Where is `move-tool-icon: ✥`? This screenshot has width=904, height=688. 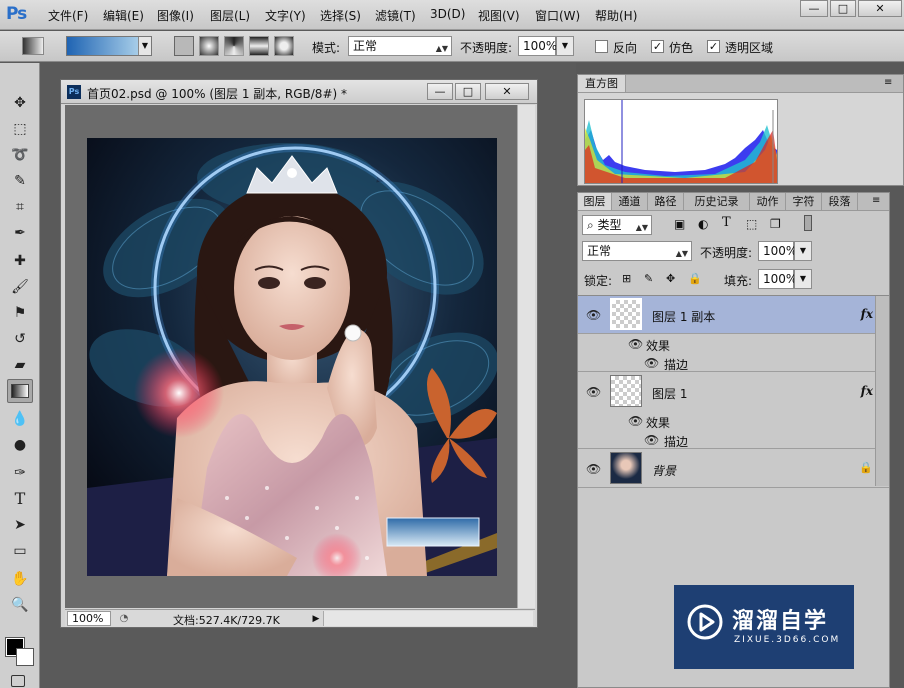 move-tool-icon: ✥ is located at coordinates (20, 103).